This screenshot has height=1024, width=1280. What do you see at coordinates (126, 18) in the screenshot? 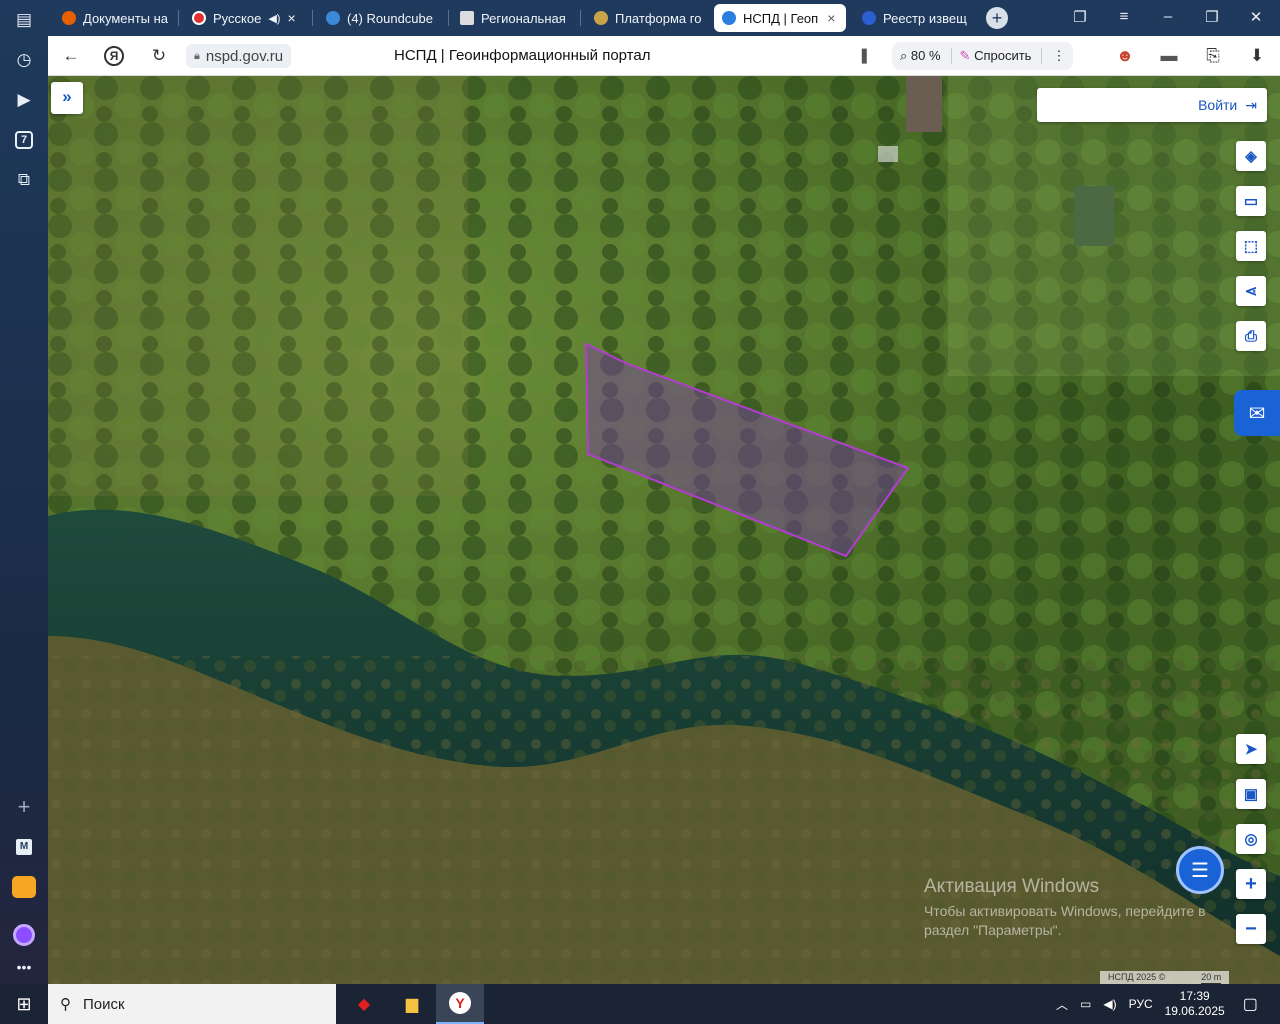
I see `tab-label: Документы на` at bounding box center [126, 18].